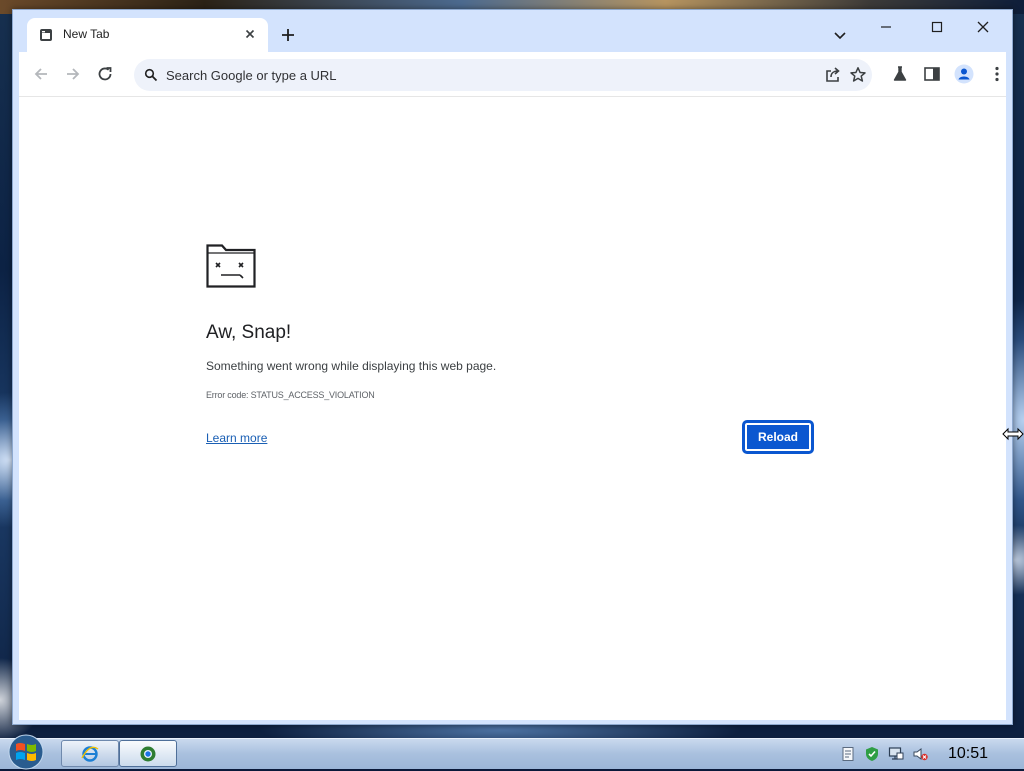 This screenshot has height=771, width=1024. I want to click on resize-cursor-icon, so click(1013, 434).